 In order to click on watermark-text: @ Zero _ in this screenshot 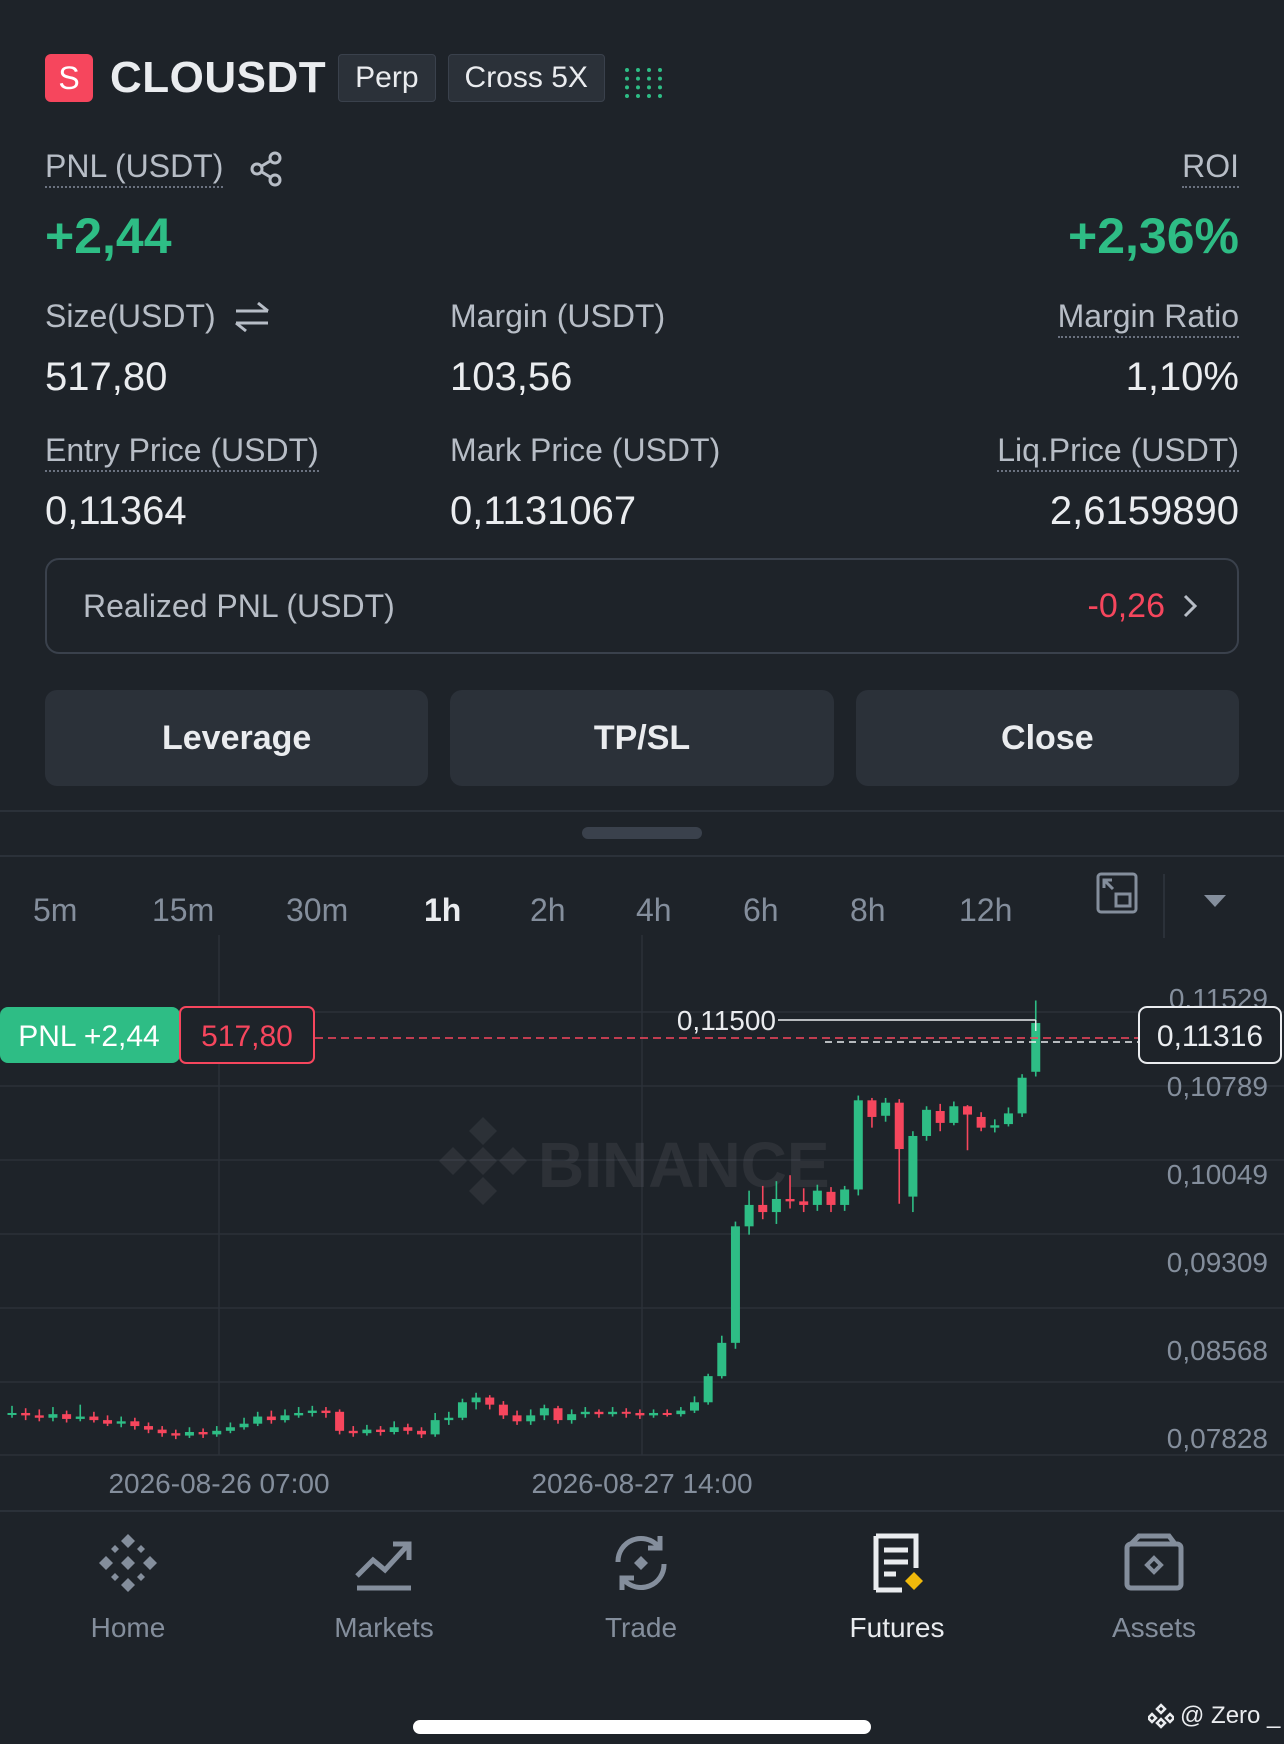, I will do `click(1230, 1715)`.